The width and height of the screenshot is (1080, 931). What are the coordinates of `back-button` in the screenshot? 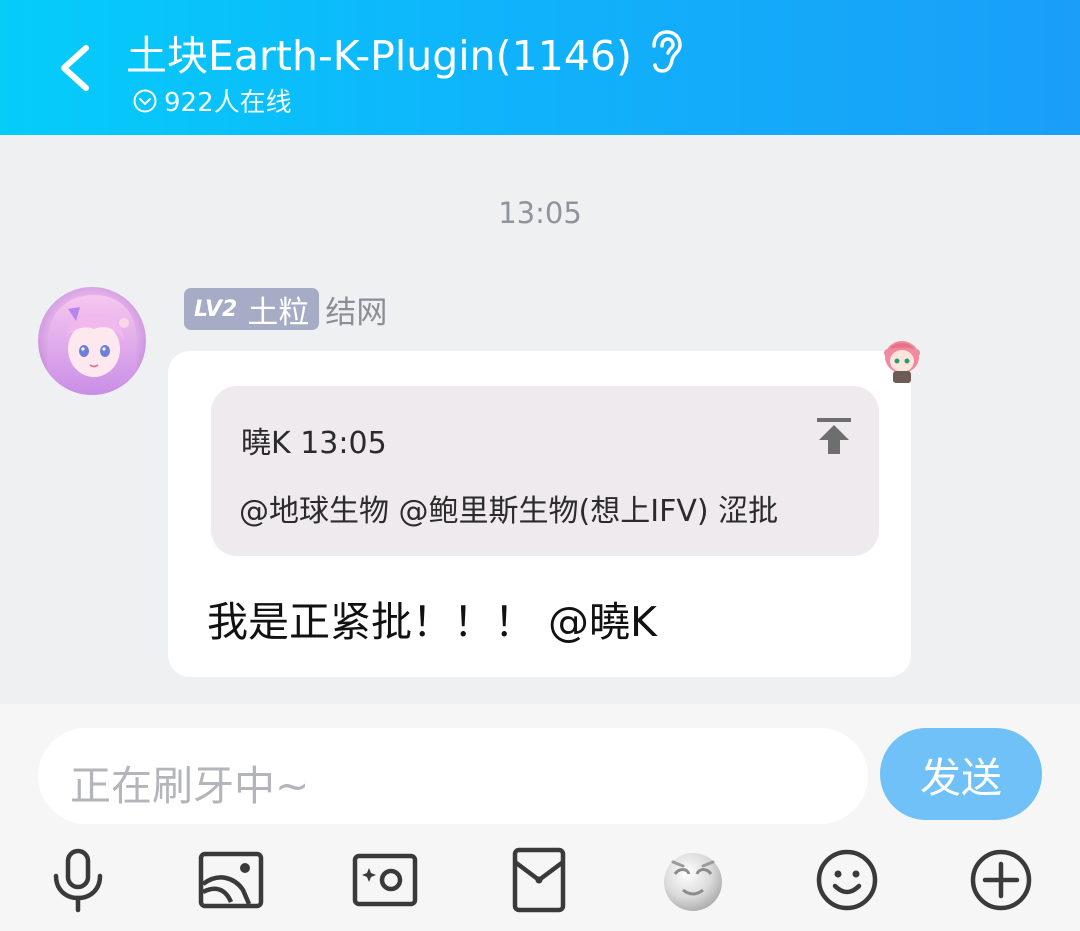 It's located at (78, 68).